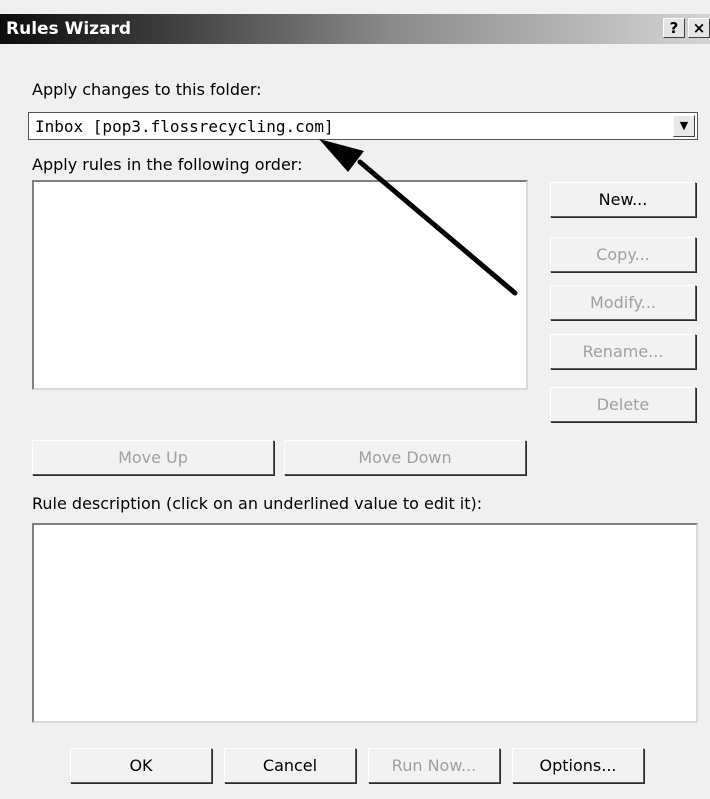  Describe the element at coordinates (405, 457) in the screenshot. I see `move-down-button: Move Down` at that location.